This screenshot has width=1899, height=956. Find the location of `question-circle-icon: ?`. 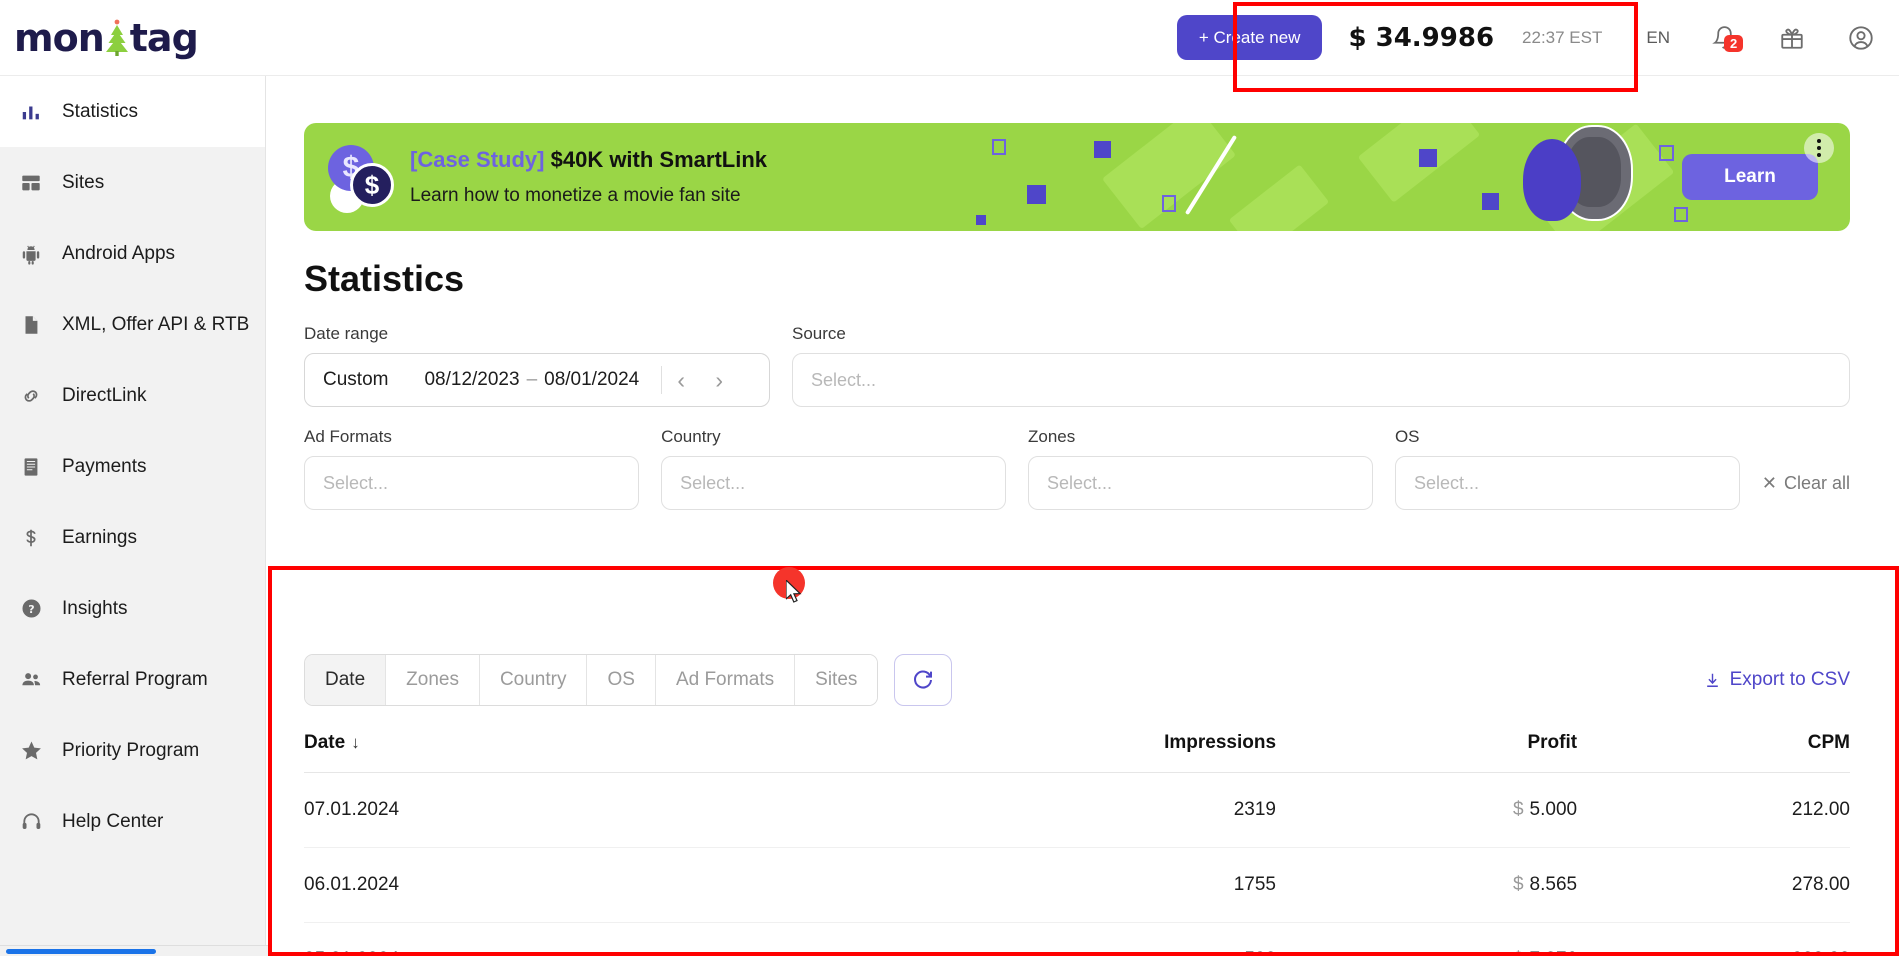

question-circle-icon: ? is located at coordinates (31, 609).